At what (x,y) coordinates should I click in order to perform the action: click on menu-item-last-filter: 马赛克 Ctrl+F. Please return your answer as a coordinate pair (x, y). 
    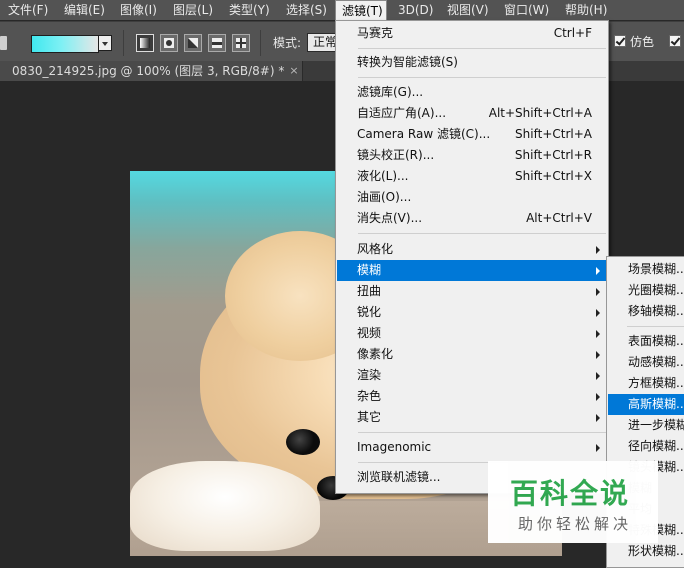
    Looking at the image, I should click on (472, 33).